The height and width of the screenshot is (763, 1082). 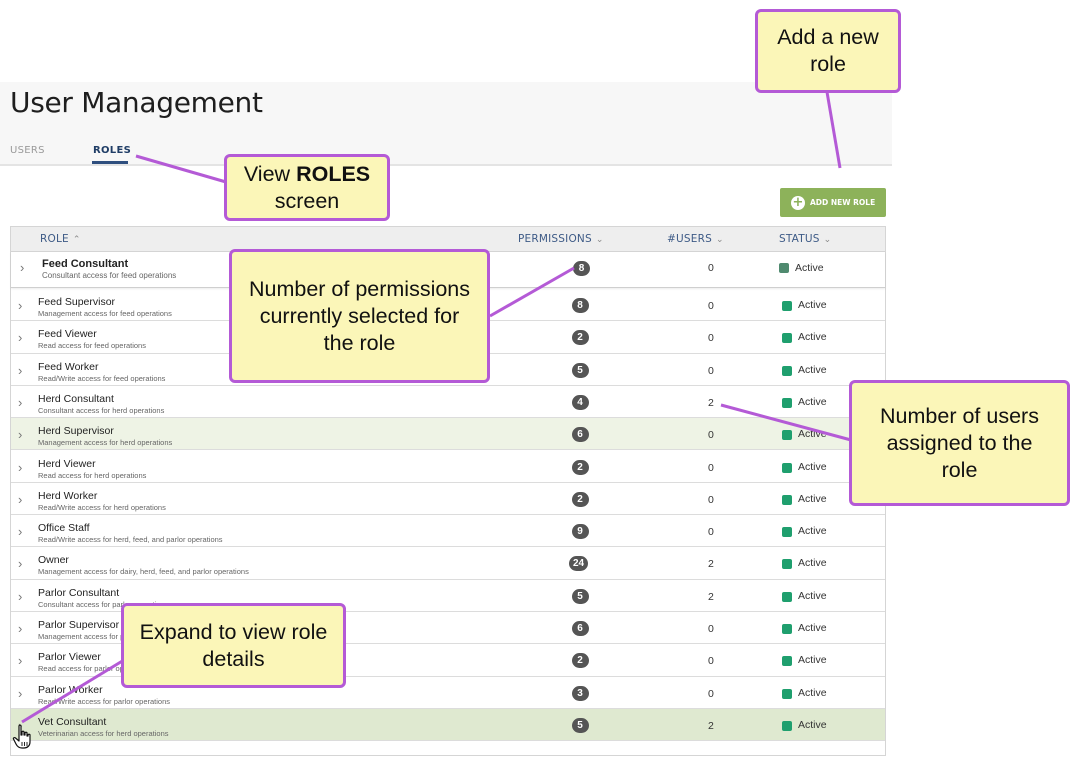 What do you see at coordinates (580, 435) in the screenshot?
I see `permissions-badge: 6` at bounding box center [580, 435].